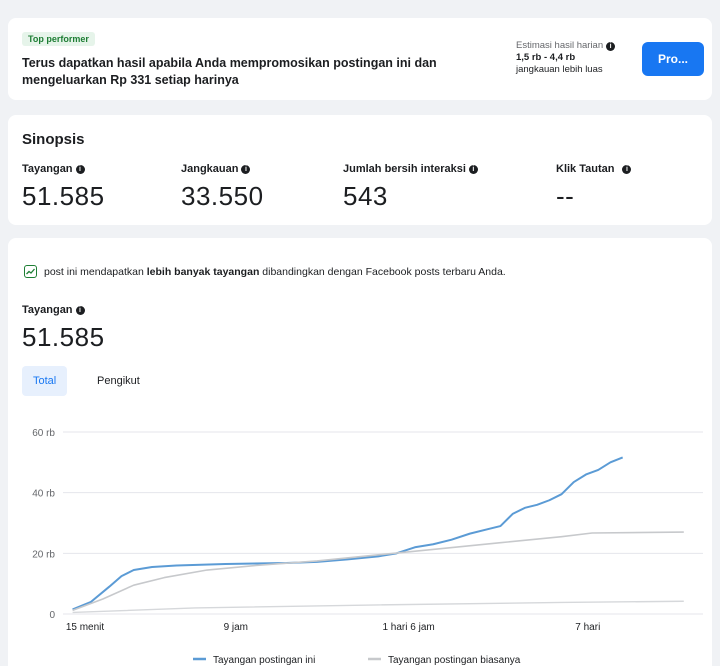  What do you see at coordinates (118, 381) in the screenshot?
I see `tab-followers: Pengikut` at bounding box center [118, 381].